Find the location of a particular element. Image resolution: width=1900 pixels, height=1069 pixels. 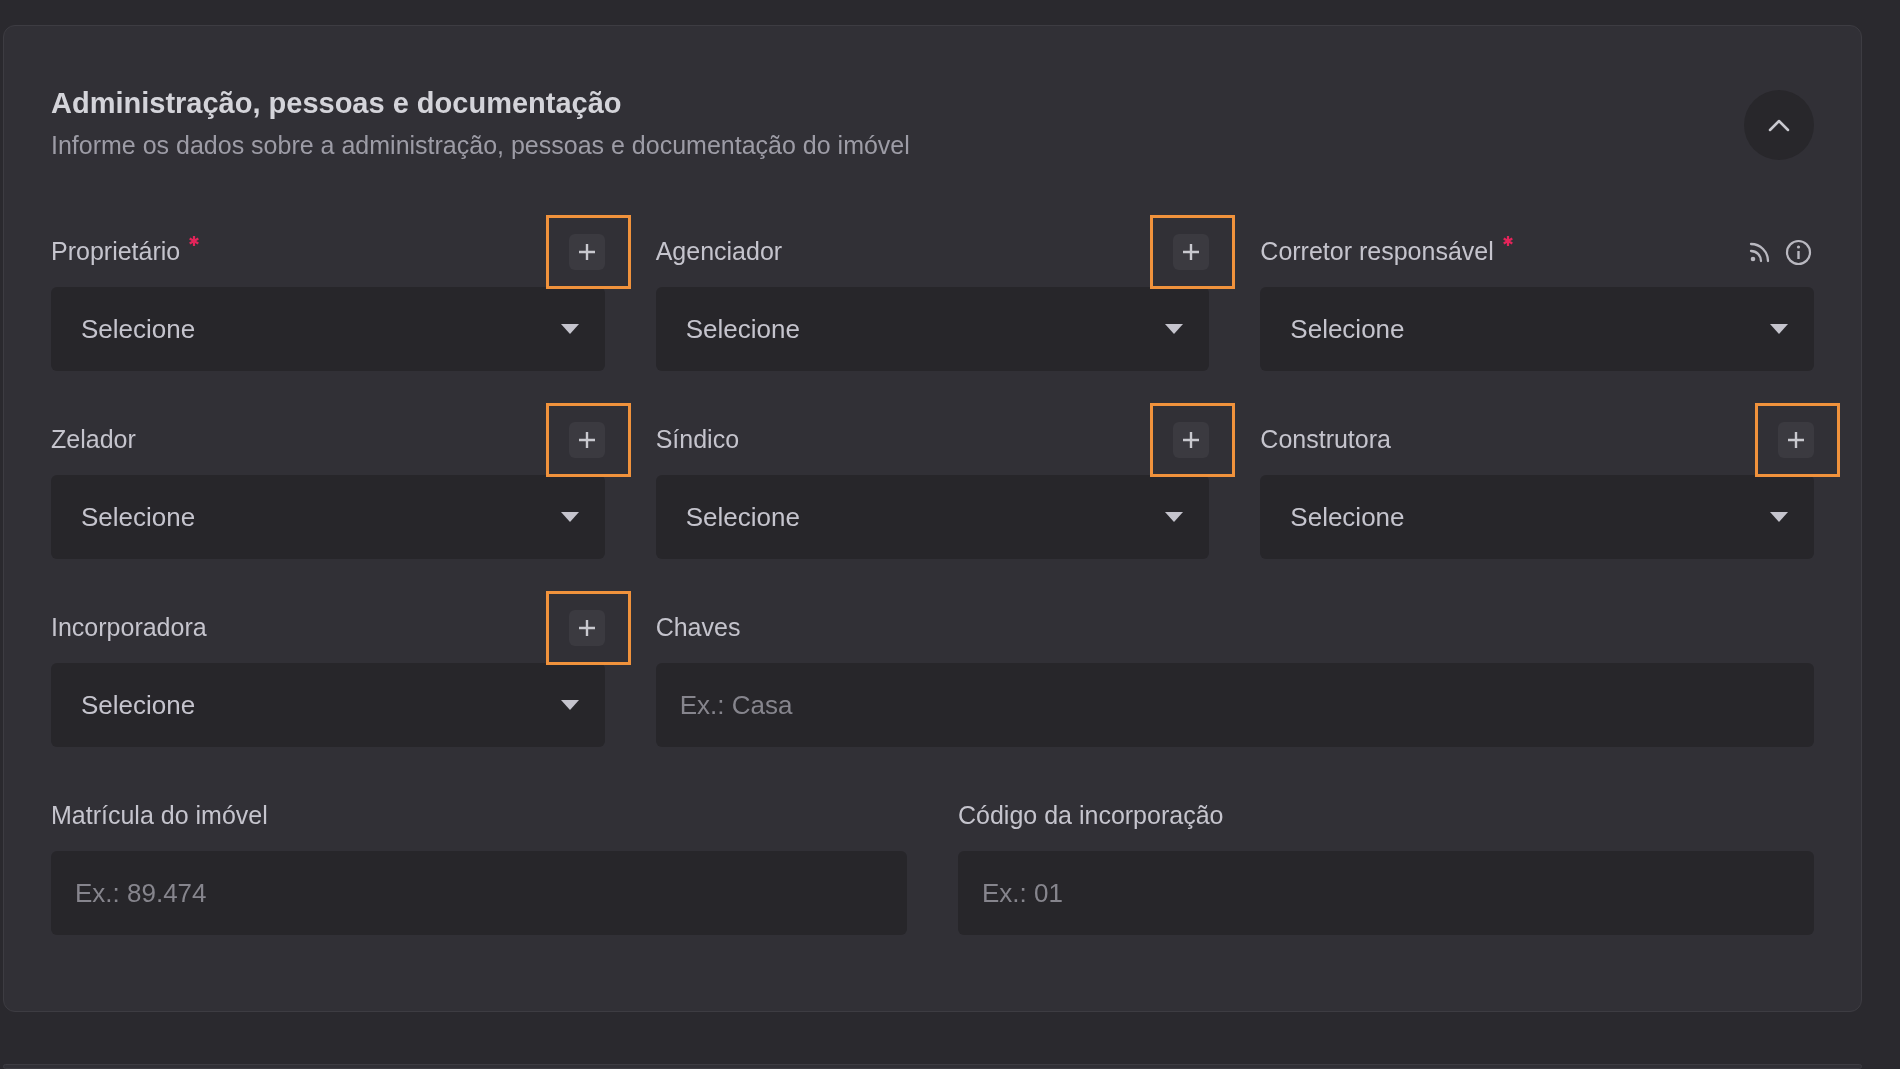

section-title: Administração, pessoas e documentação is located at coordinates (337, 103).